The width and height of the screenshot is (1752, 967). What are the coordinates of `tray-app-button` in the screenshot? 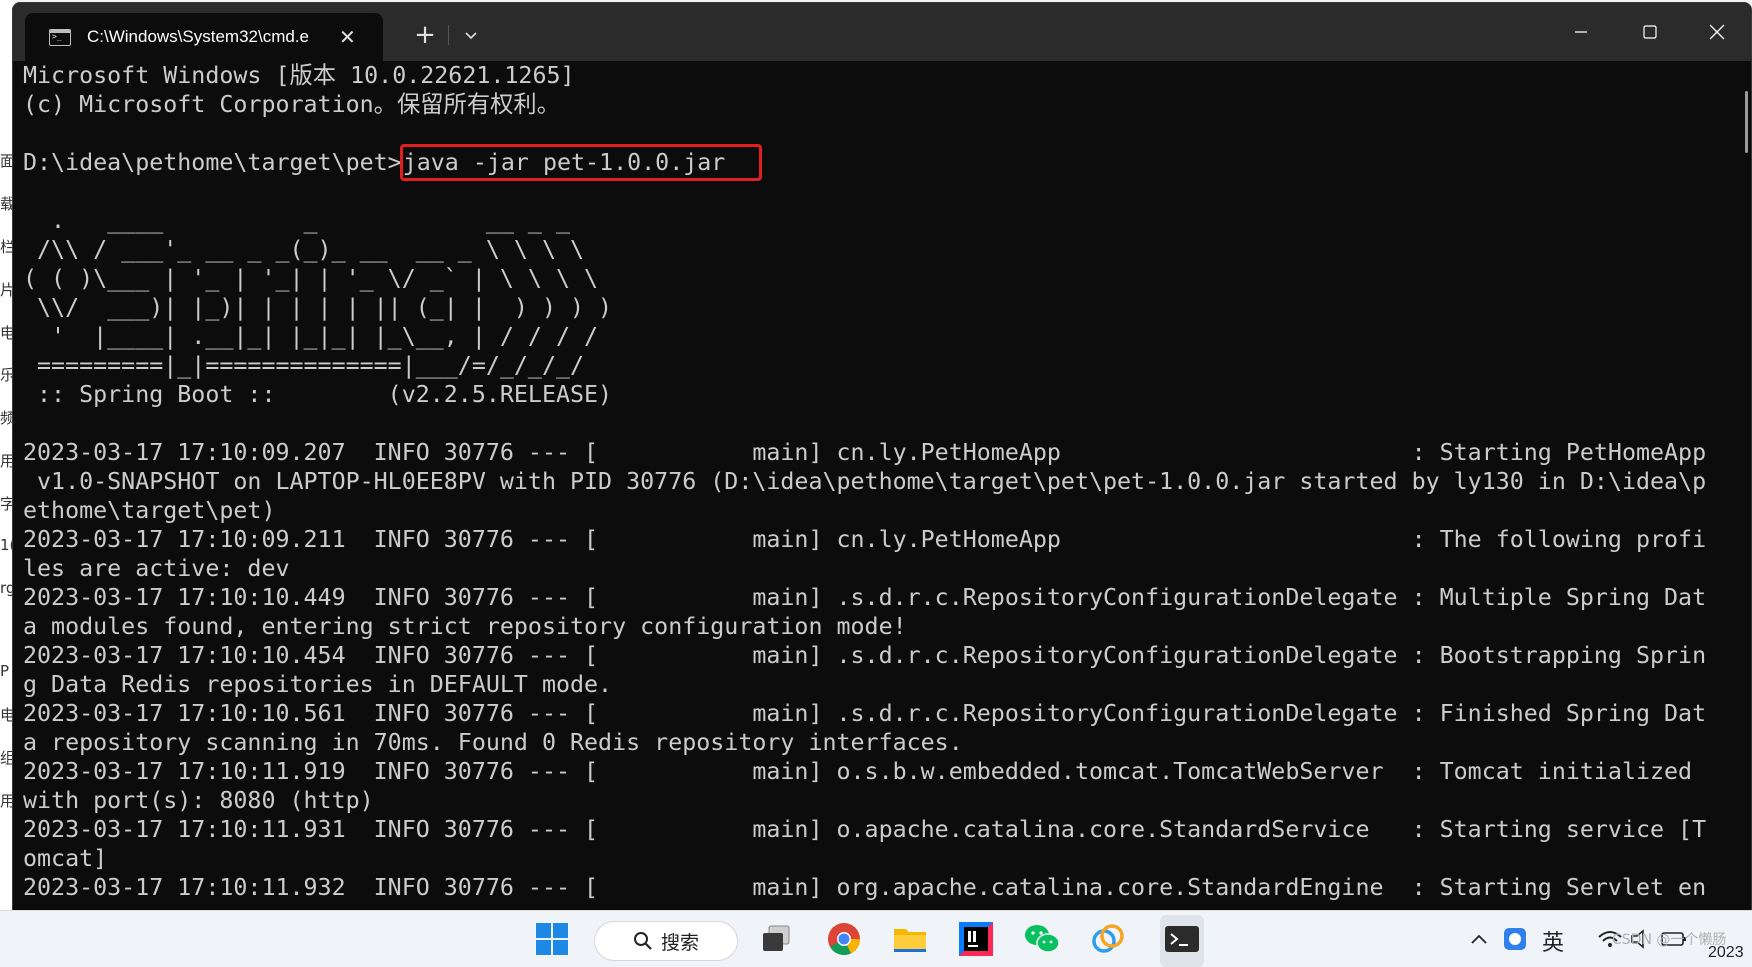 It's located at (1515, 939).